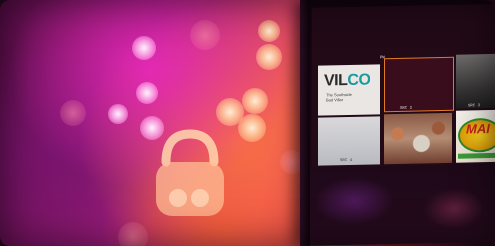  What do you see at coordinates (476, 155) in the screenshot?
I see `mai-strip` at bounding box center [476, 155].